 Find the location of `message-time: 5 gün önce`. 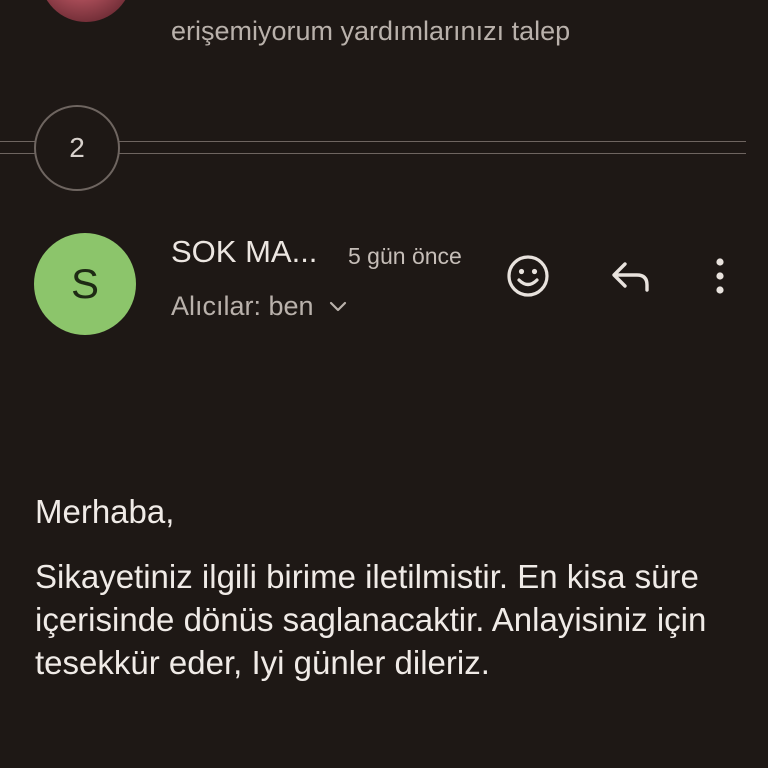

message-time: 5 gün önce is located at coordinates (405, 256).